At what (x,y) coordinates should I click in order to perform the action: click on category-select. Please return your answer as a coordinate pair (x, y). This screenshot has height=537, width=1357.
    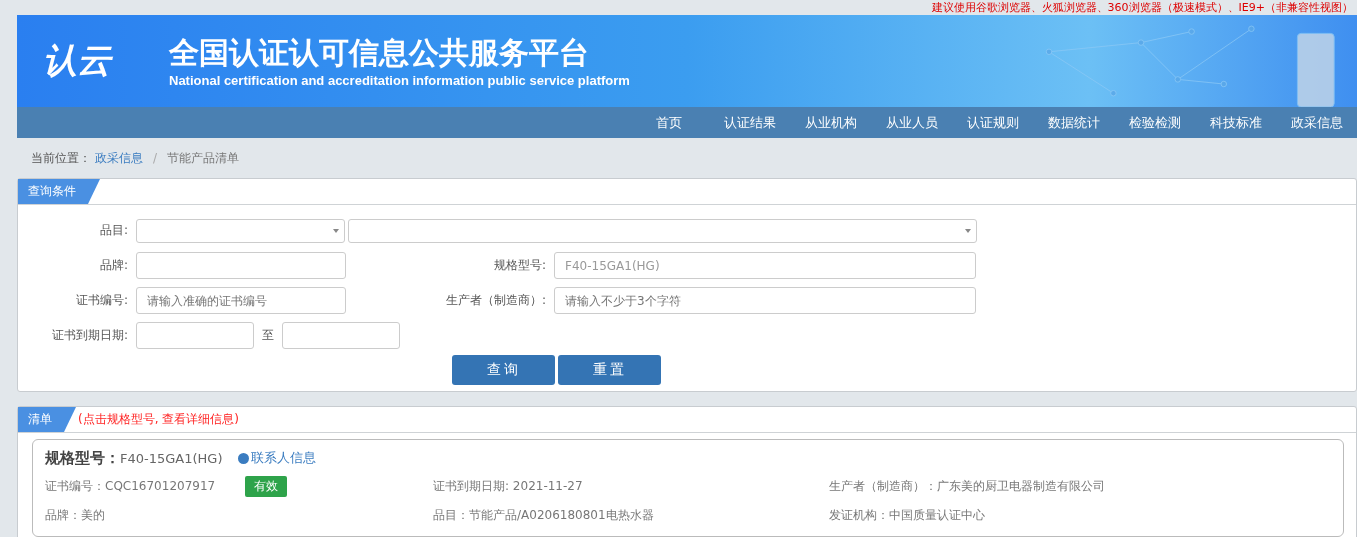
    Looking at the image, I should click on (240, 230).